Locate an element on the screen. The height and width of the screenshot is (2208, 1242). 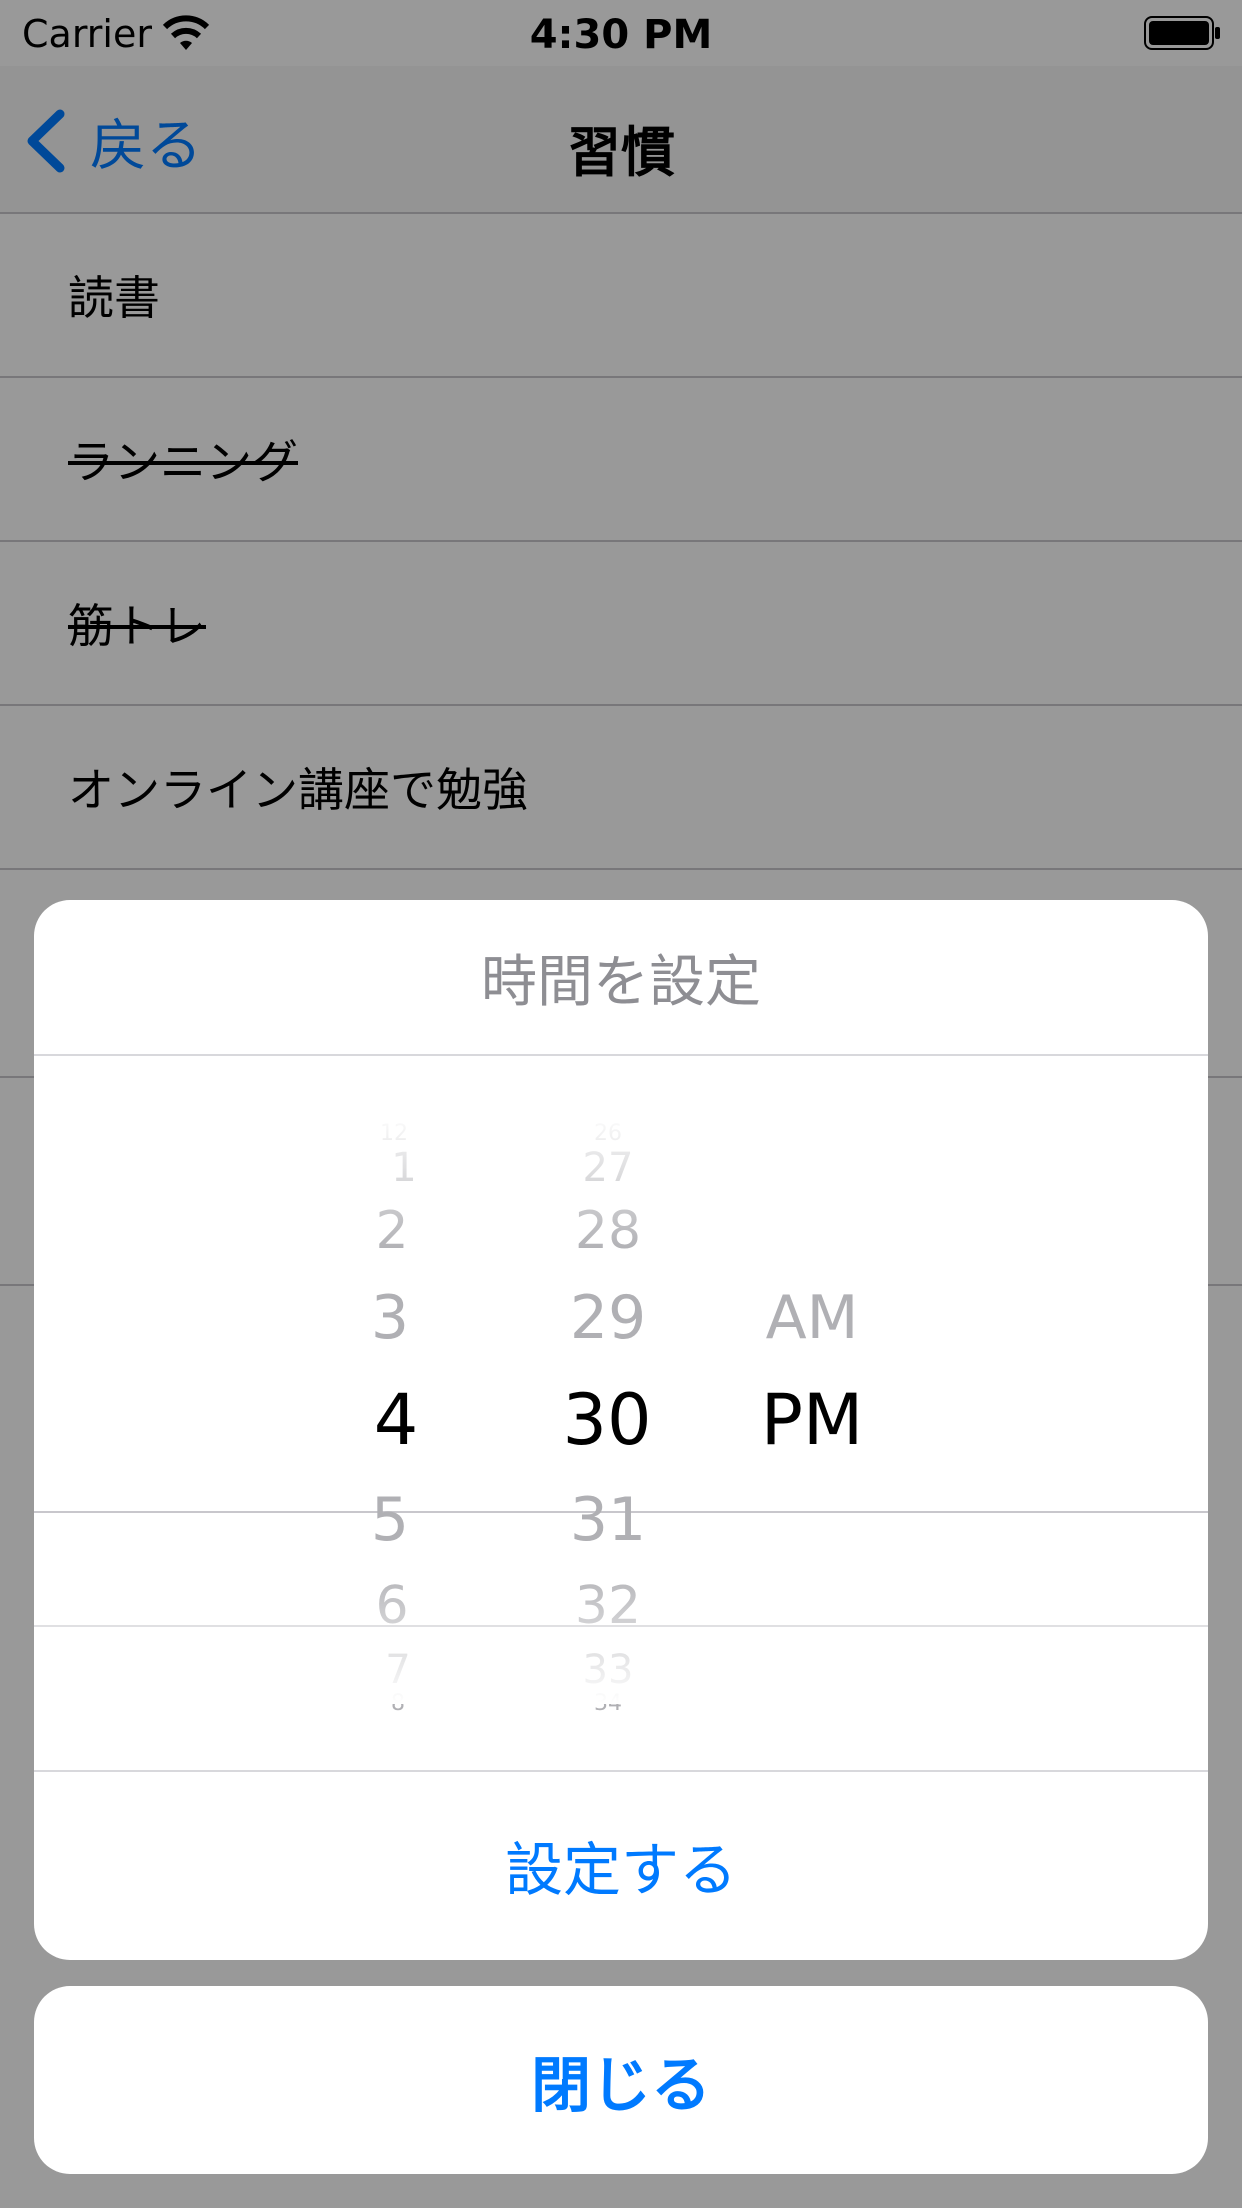
minute-option: 26 is located at coordinates (608, 1134).